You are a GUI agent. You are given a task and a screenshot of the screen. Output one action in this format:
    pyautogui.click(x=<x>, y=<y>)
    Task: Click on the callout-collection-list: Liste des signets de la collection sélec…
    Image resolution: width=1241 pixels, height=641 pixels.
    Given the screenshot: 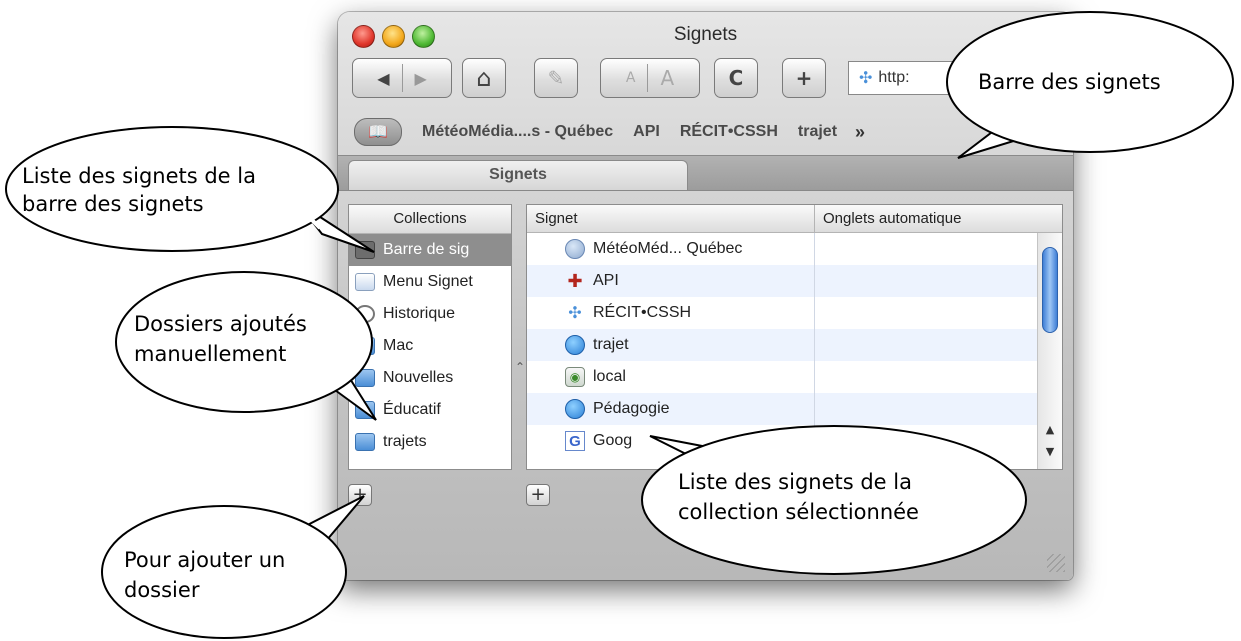 What is the action you would take?
    pyautogui.click(x=826, y=505)
    